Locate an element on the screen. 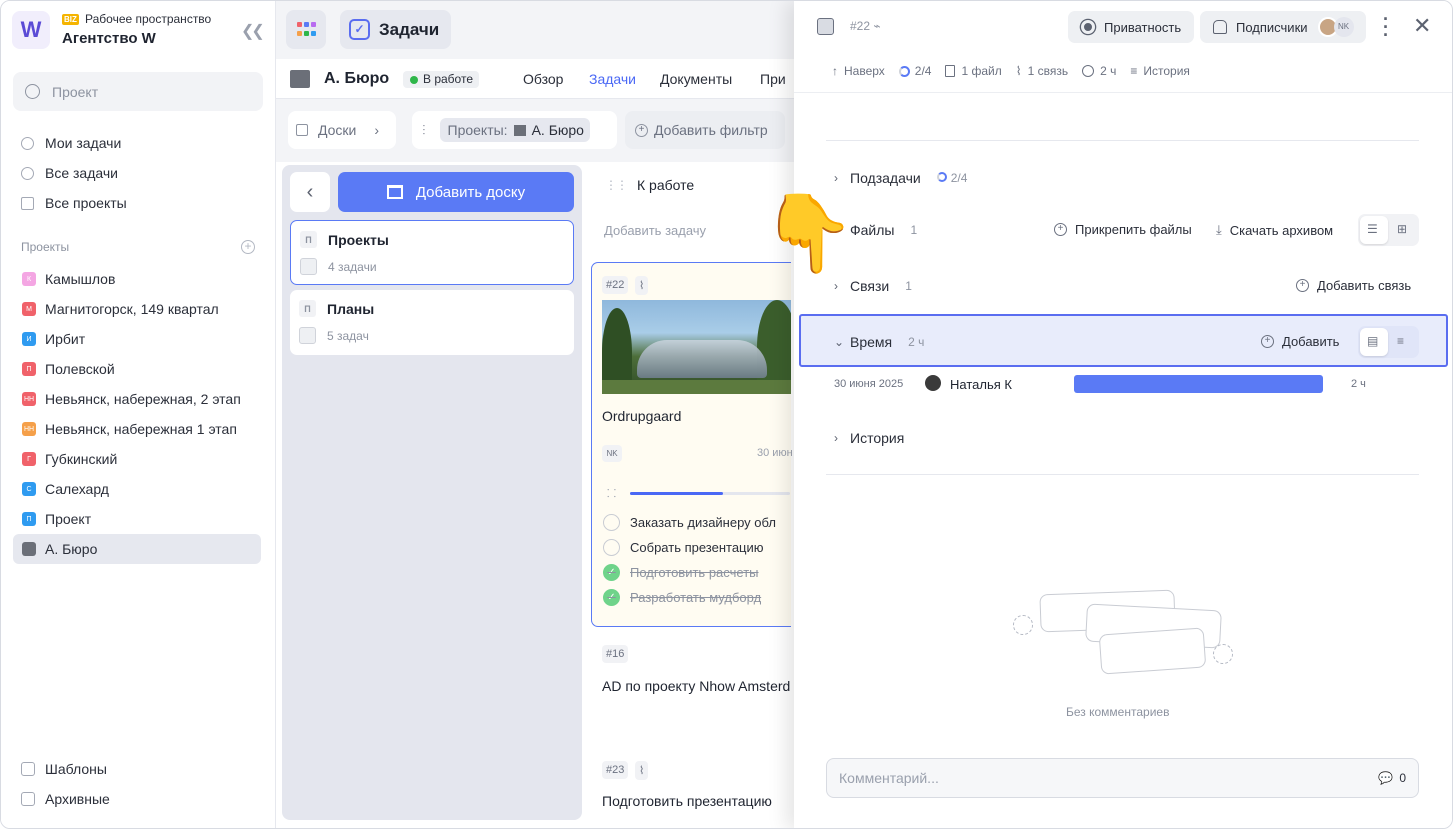 Image resolution: width=1453 pixels, height=829 pixels. tab-documents: Документы is located at coordinates (696, 79).